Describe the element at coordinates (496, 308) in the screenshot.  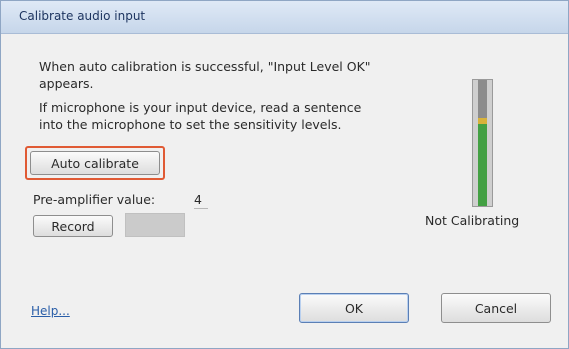
I see `cancel-button: Cancel` at that location.